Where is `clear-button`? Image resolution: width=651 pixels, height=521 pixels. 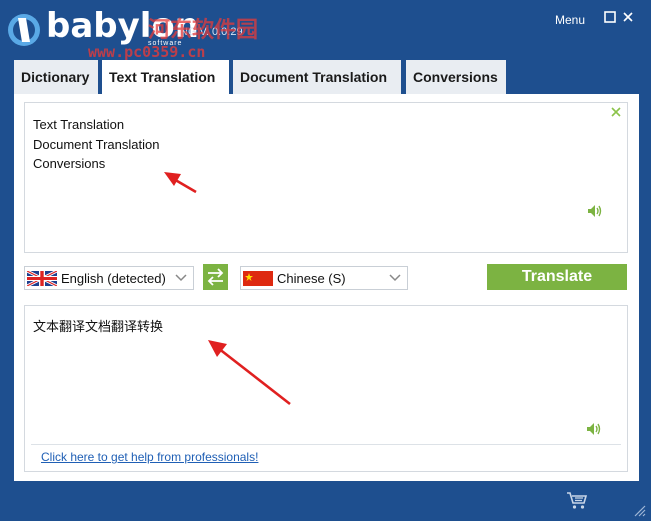 clear-button is located at coordinates (616, 112).